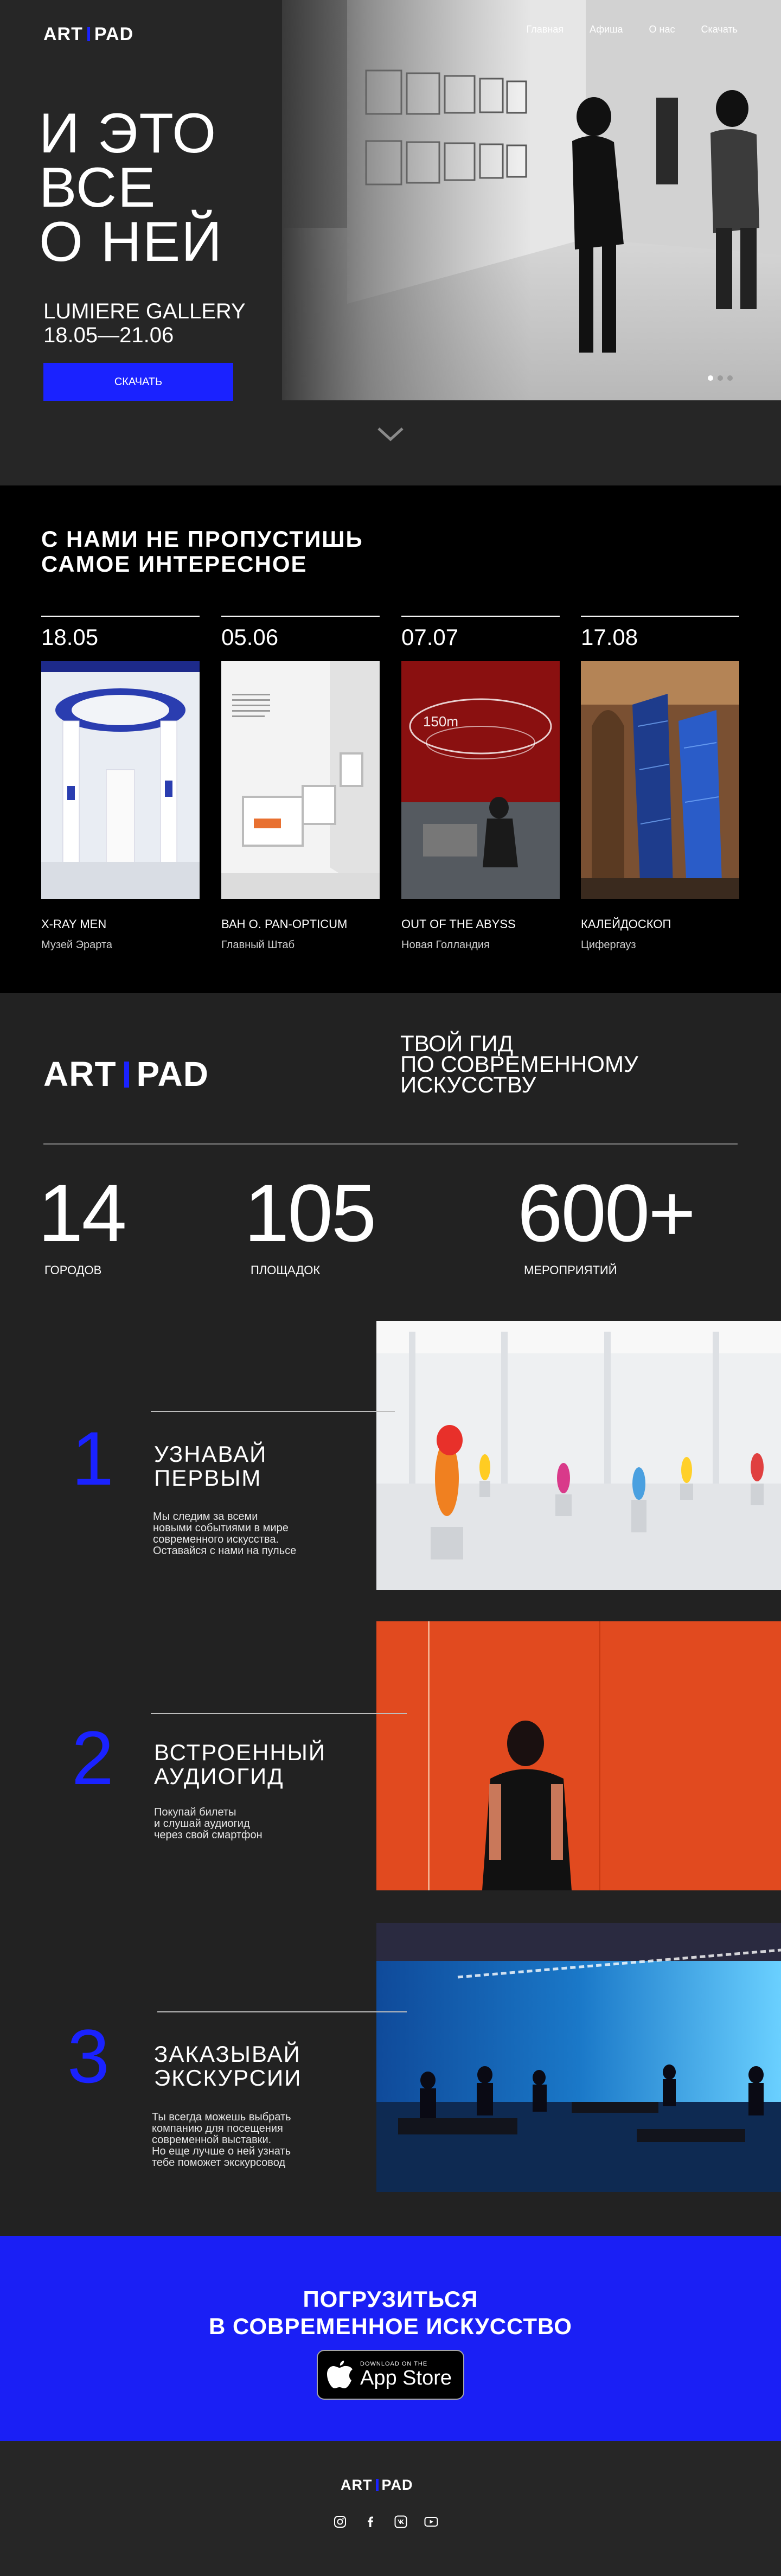 The height and width of the screenshot is (2576, 781). I want to click on hero-title-line: О НЕЙ, so click(131, 241).